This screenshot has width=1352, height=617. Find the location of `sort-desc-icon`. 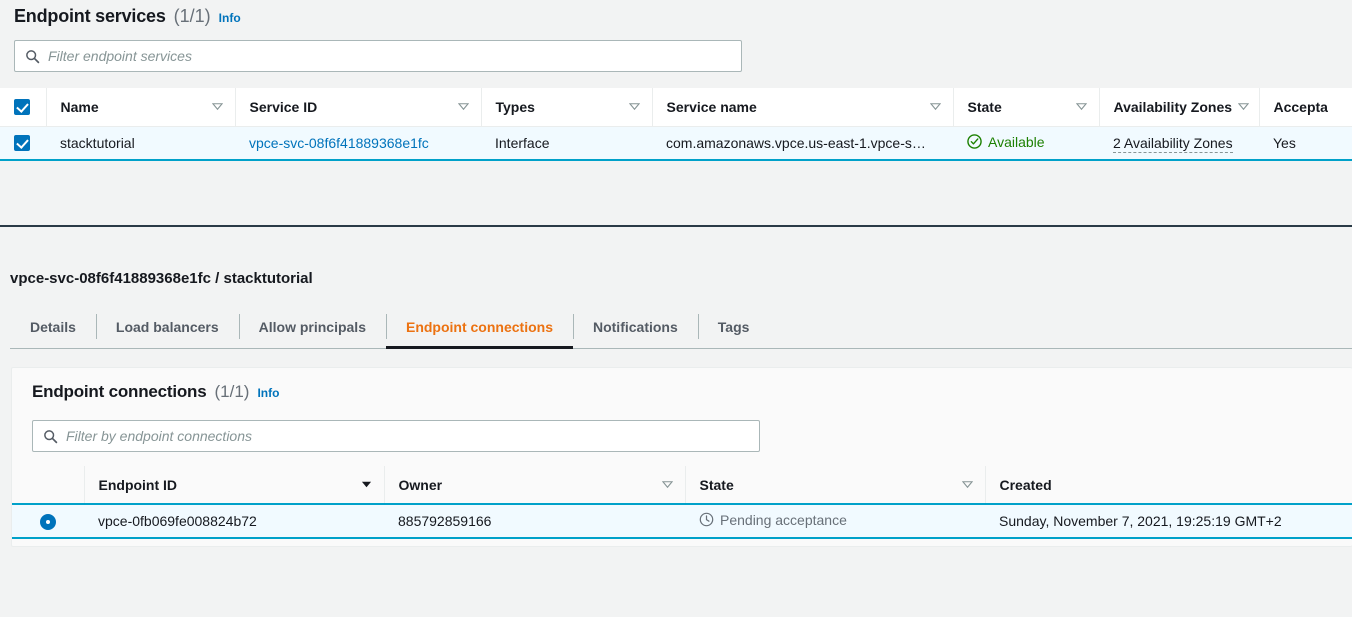

sort-desc-icon is located at coordinates (372, 485).